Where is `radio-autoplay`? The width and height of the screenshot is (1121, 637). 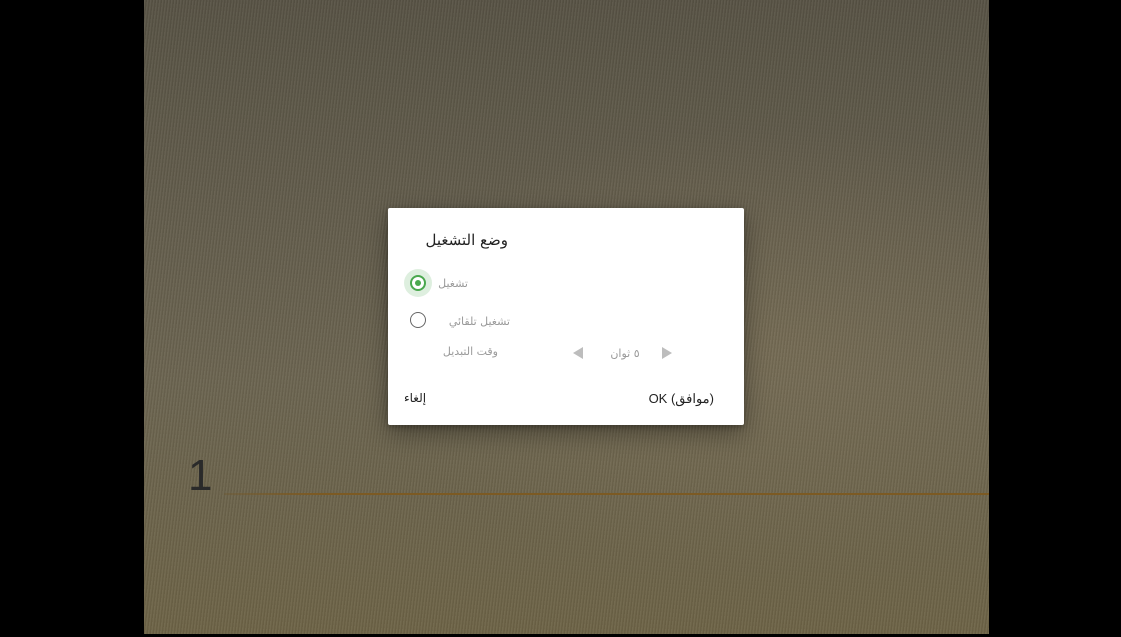 radio-autoplay is located at coordinates (418, 320).